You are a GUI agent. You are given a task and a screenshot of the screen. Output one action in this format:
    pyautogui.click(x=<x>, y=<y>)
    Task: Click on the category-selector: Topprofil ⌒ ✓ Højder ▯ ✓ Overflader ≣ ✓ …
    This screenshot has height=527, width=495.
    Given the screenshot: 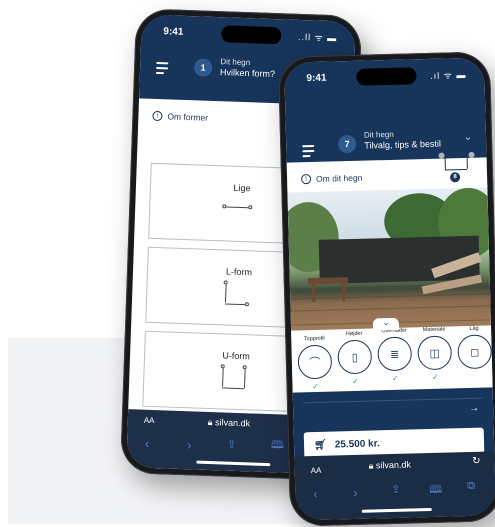 What is the action you would take?
    pyautogui.click(x=392, y=358)
    